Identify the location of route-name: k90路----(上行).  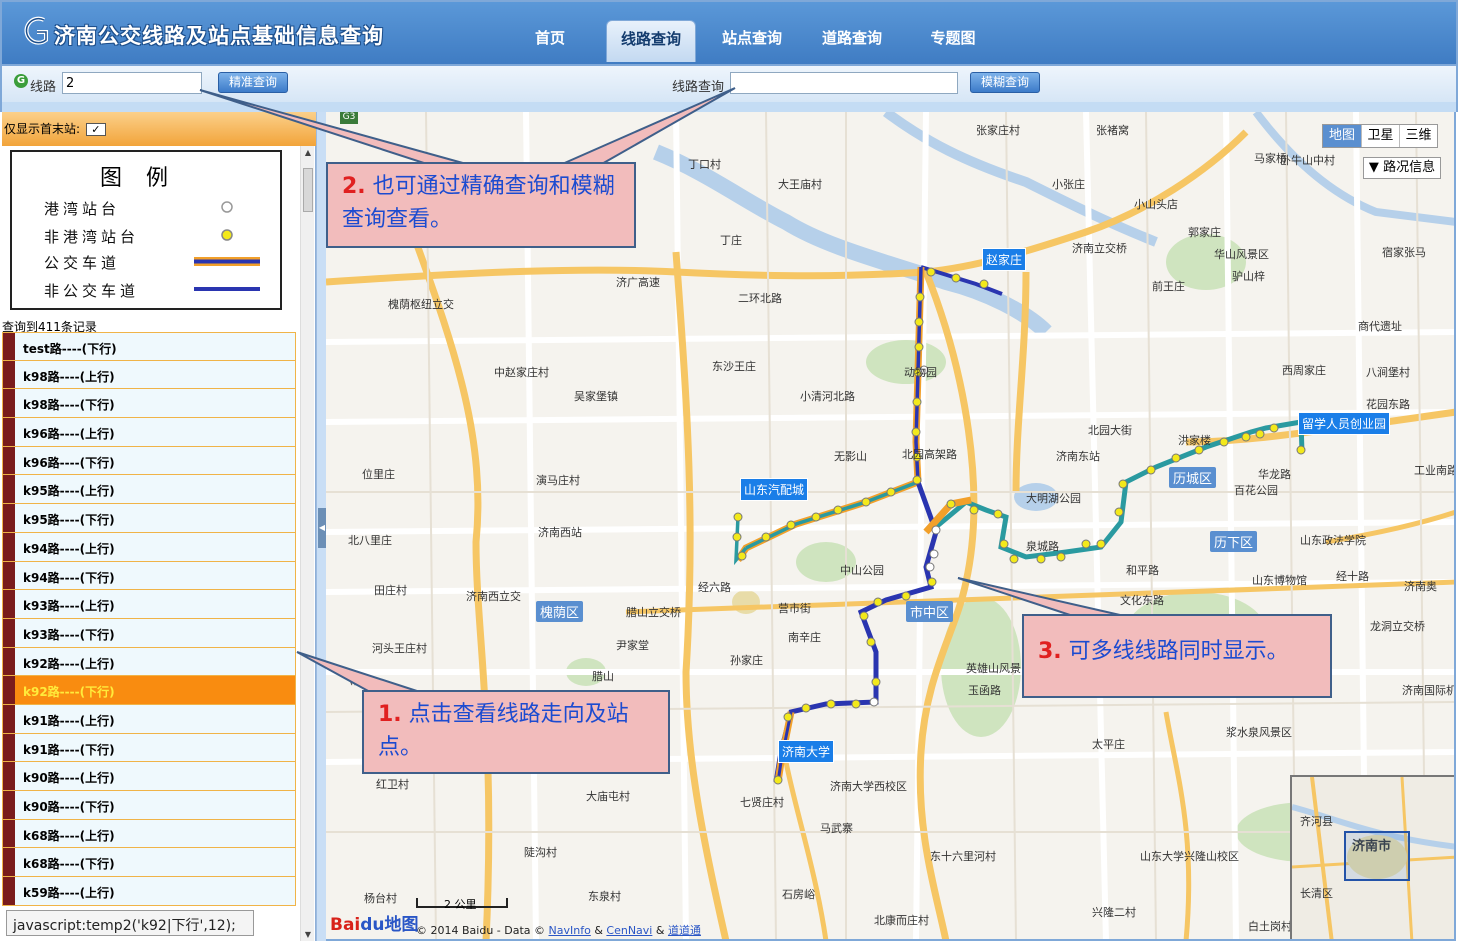
(69, 778).